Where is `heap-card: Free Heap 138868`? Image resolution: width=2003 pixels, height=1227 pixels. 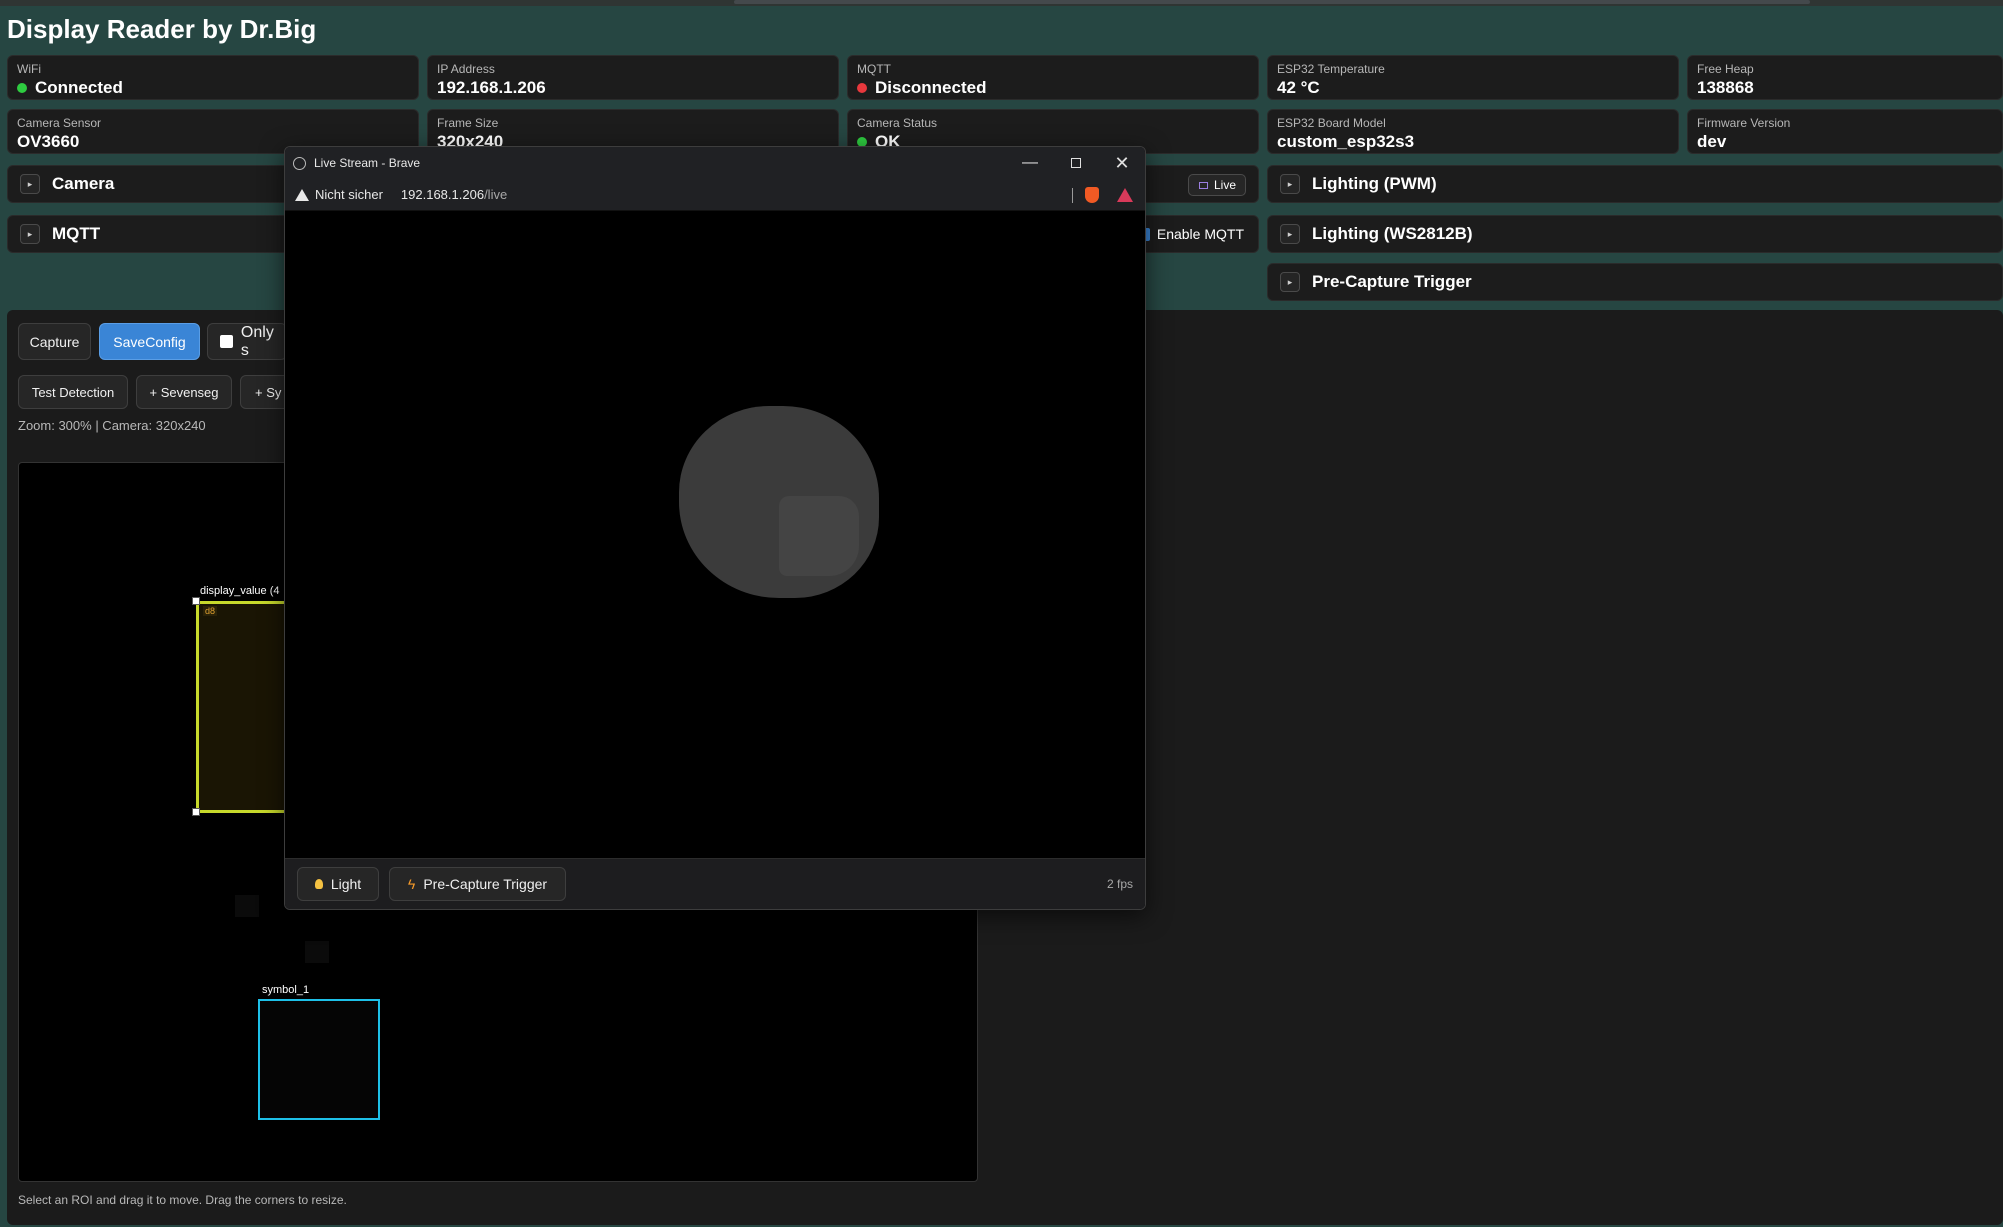 heap-card: Free Heap 138868 is located at coordinates (1845, 77).